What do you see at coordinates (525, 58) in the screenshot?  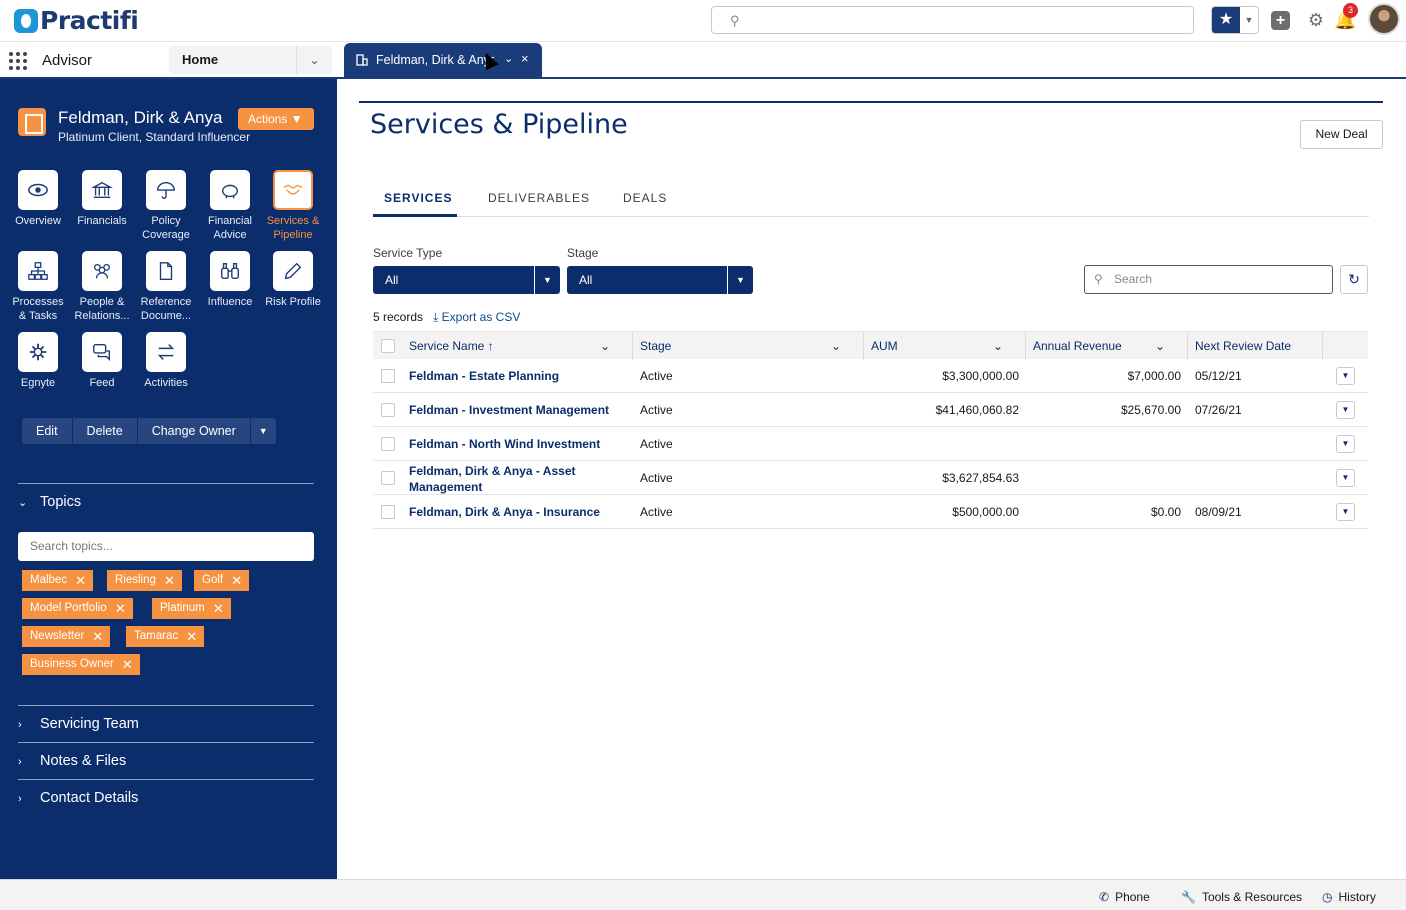 I see `close-icon: ×` at bounding box center [525, 58].